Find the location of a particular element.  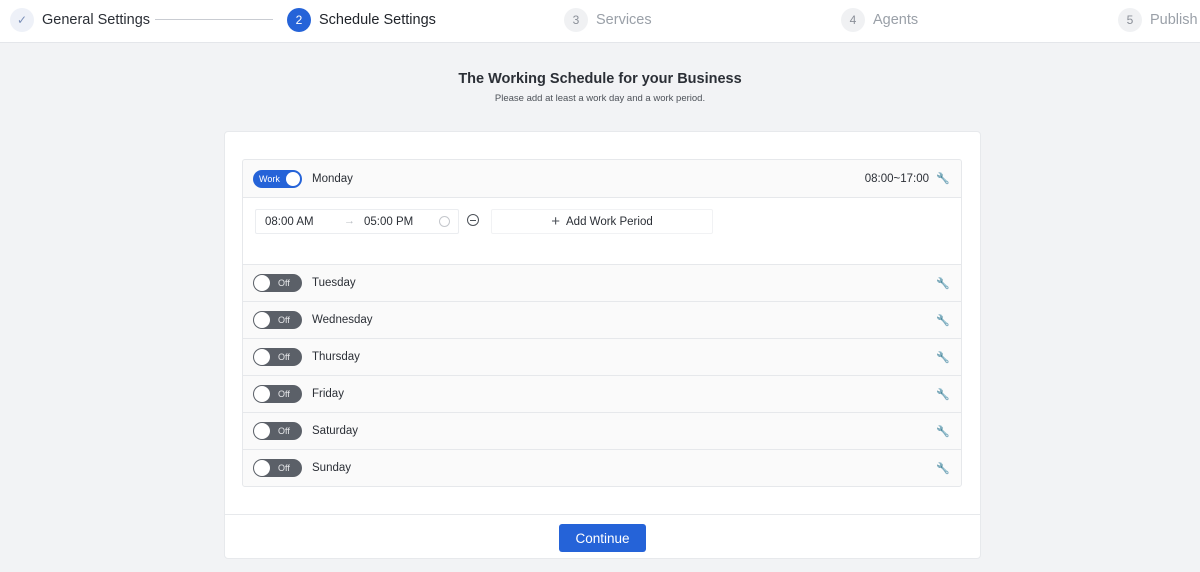

step-number: 3 is located at coordinates (576, 20).